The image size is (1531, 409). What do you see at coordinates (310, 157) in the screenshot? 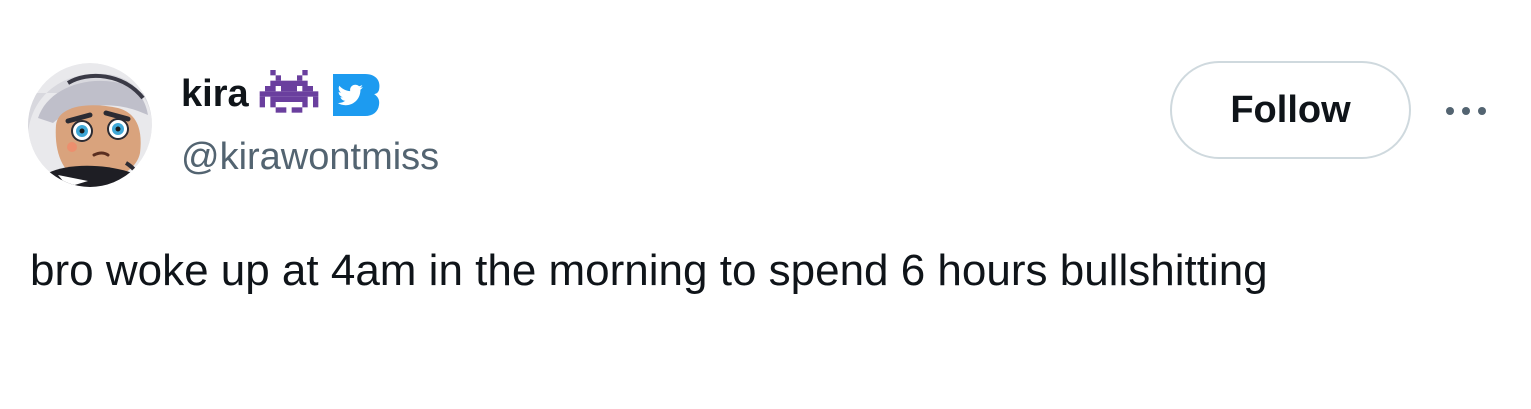
I see `user-handle: @kirawontmiss` at bounding box center [310, 157].